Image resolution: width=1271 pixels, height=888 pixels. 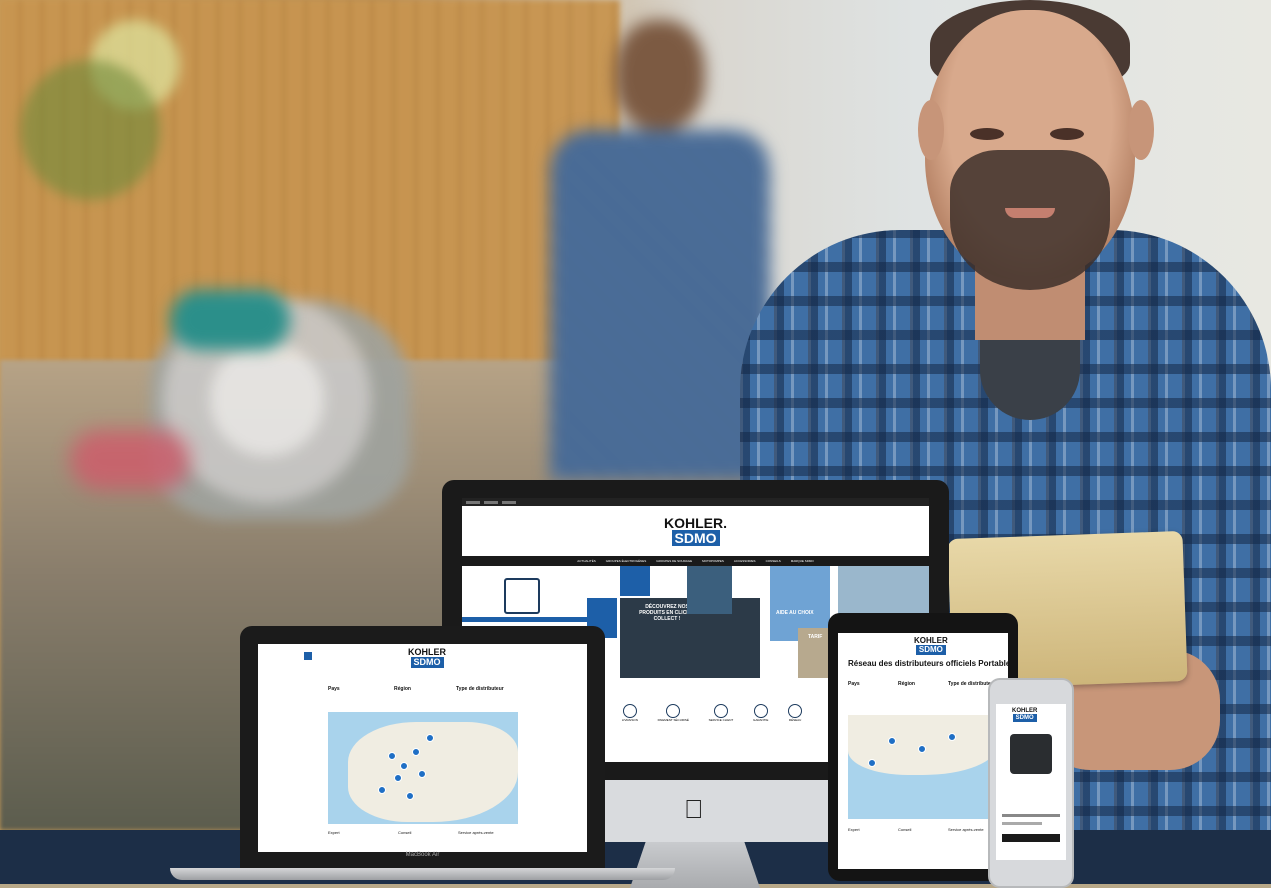 I want to click on imac-stand, so click(x=695, y=865).